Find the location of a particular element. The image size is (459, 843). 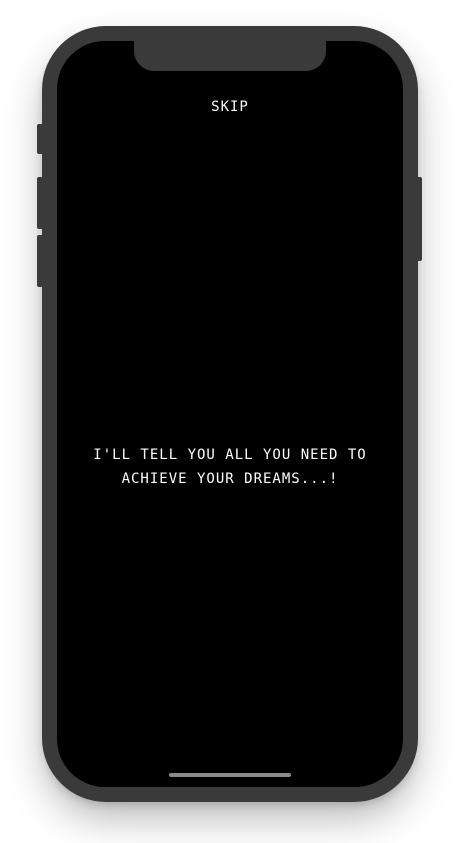

notch is located at coordinates (230, 56).